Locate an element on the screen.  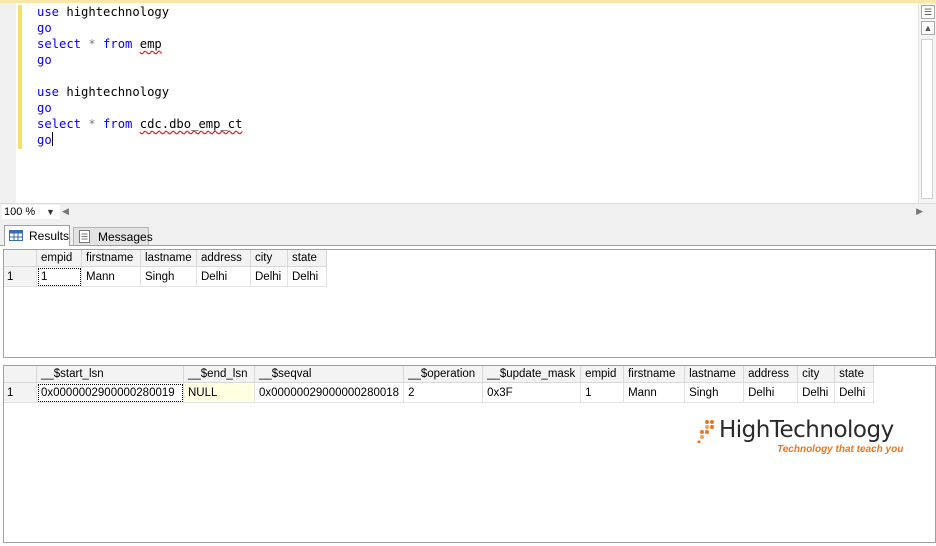
results-tab-strip: Results Messages is located at coordinates (468, 233).